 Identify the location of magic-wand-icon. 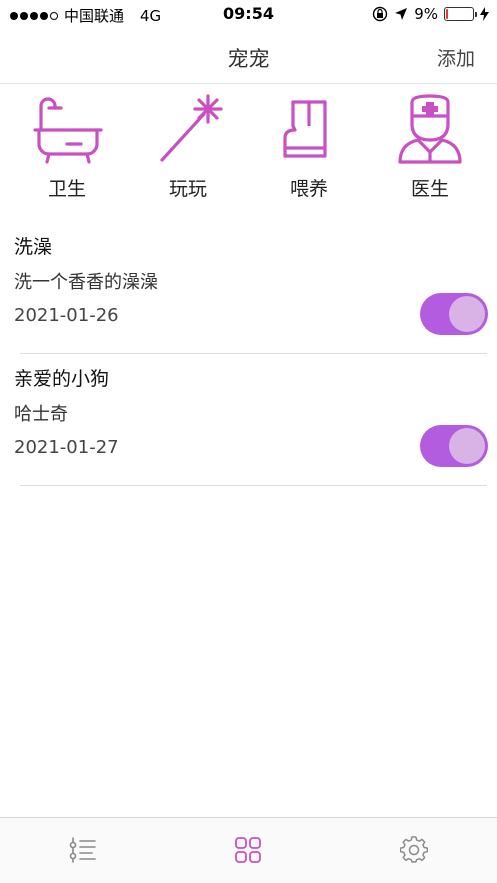
(191, 128).